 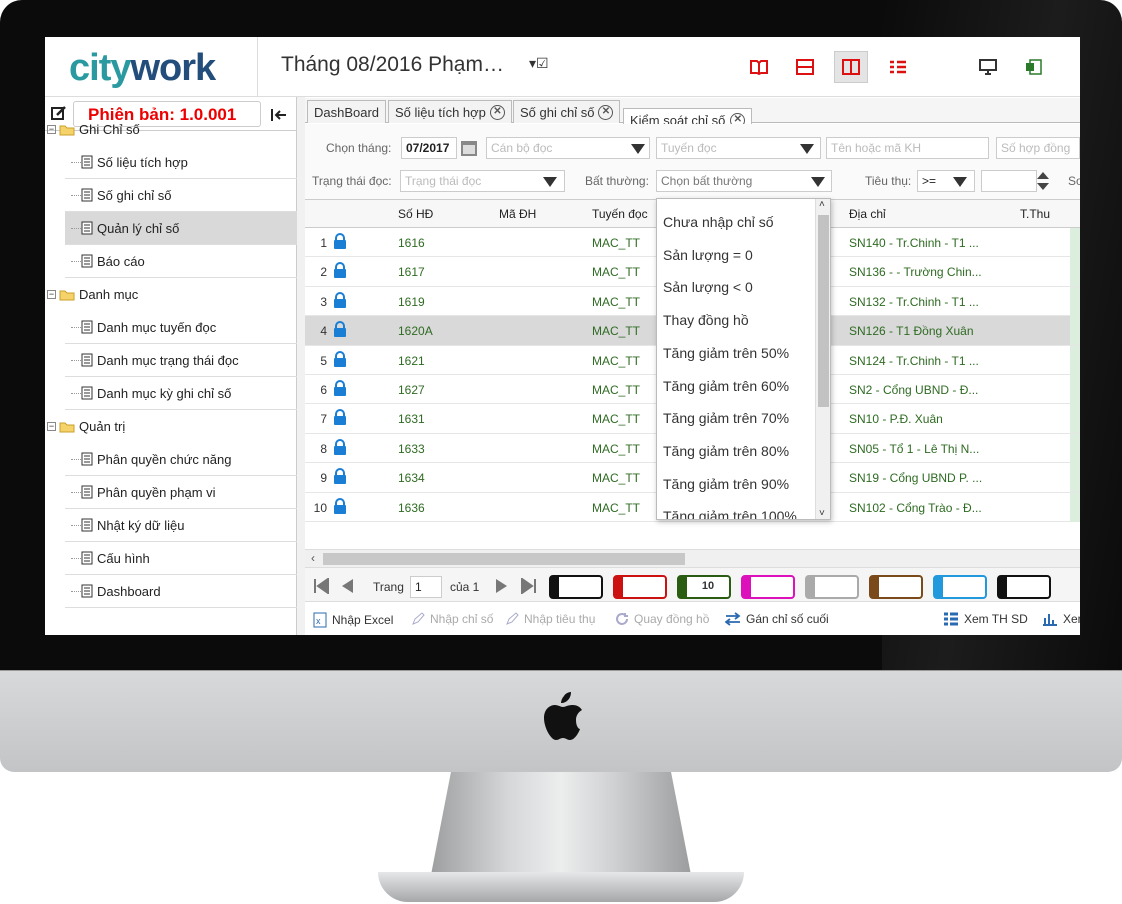 I want to click on tree-item-8: Danh mục kỳ ghi chỉ số, so click(x=181, y=393).